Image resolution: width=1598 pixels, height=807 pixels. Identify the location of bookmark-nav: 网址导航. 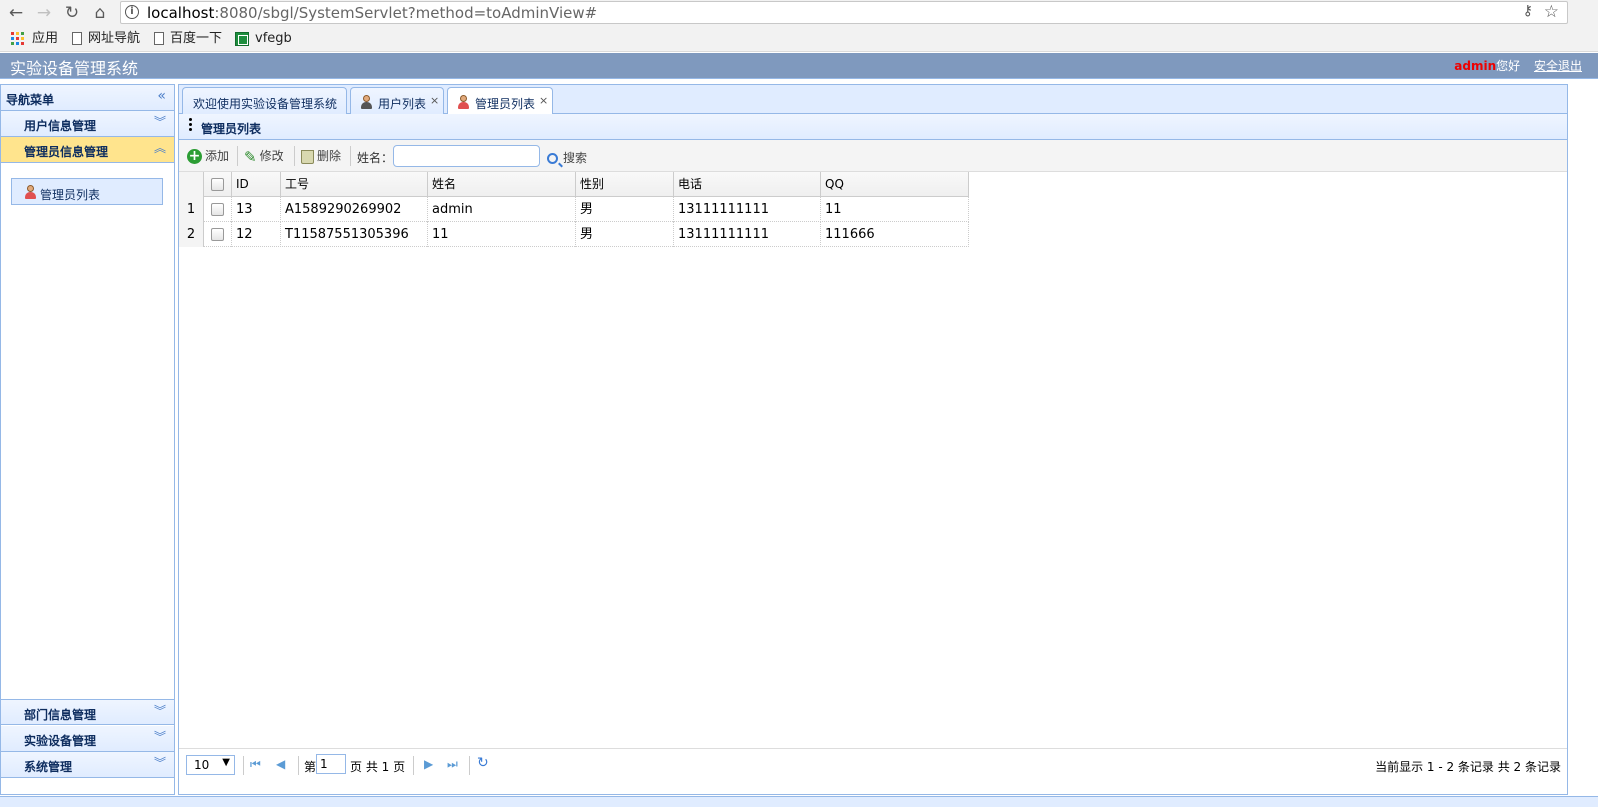
(106, 39).